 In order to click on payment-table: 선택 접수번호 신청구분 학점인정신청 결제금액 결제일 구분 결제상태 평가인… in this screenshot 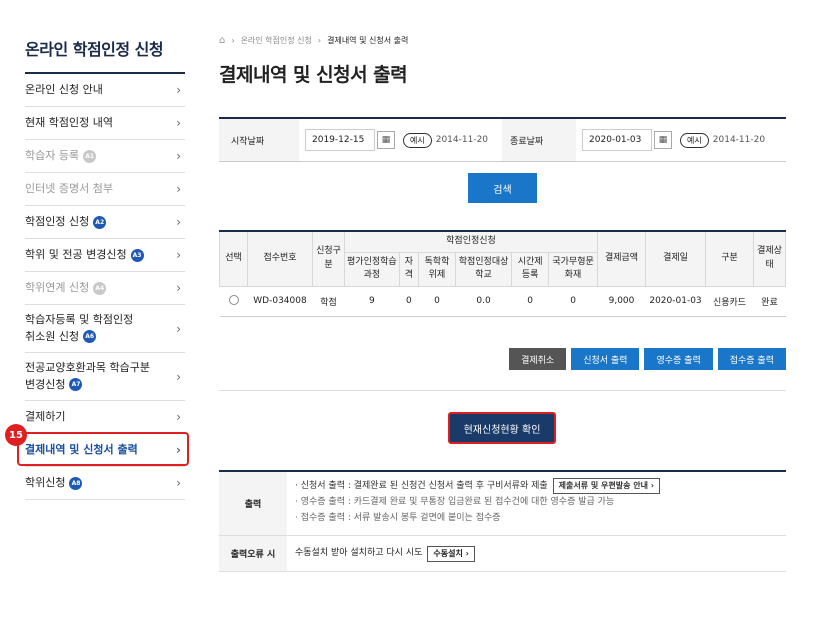, I will do `click(502, 273)`.